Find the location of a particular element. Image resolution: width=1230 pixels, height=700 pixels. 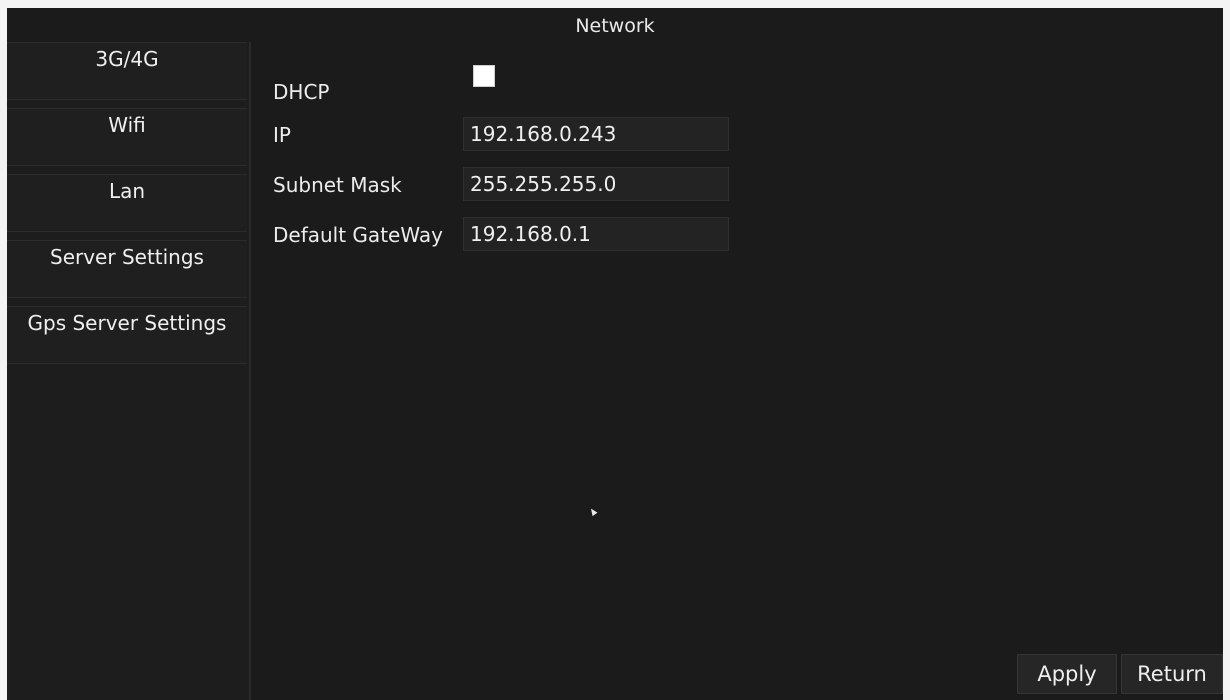

sidebar-item-wifi: Wifi is located at coordinates (127, 137).